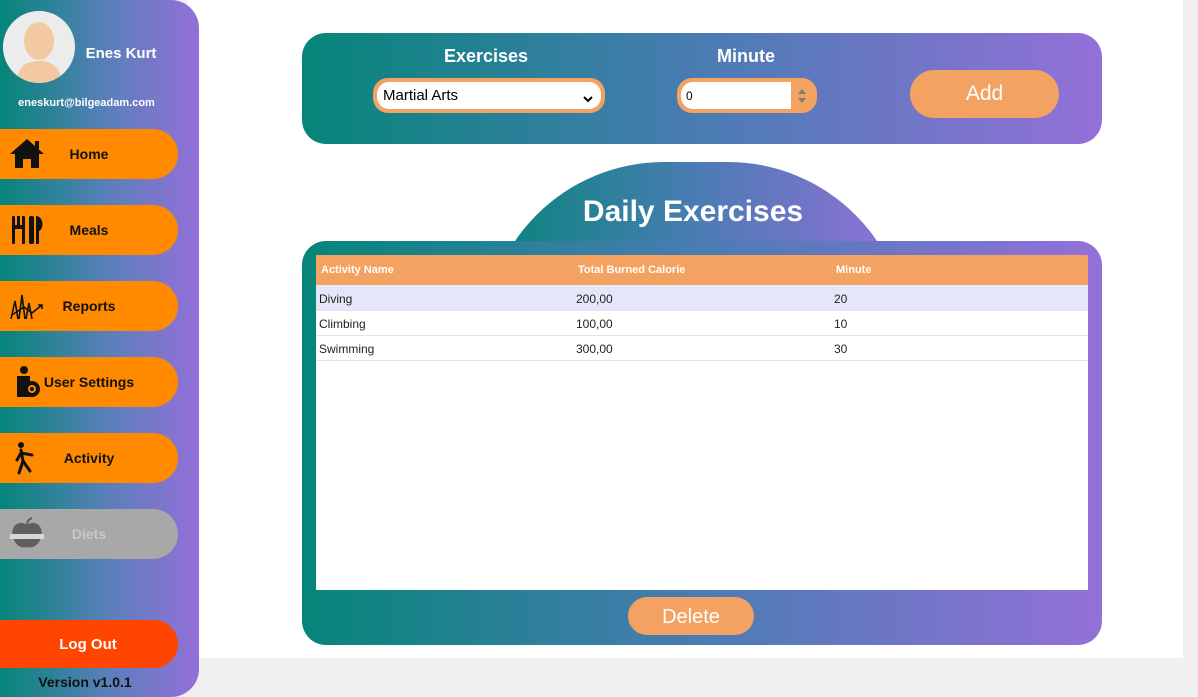 Image resolution: width=1198 pixels, height=697 pixels. I want to click on nav-diets-label: Diets, so click(89, 534).